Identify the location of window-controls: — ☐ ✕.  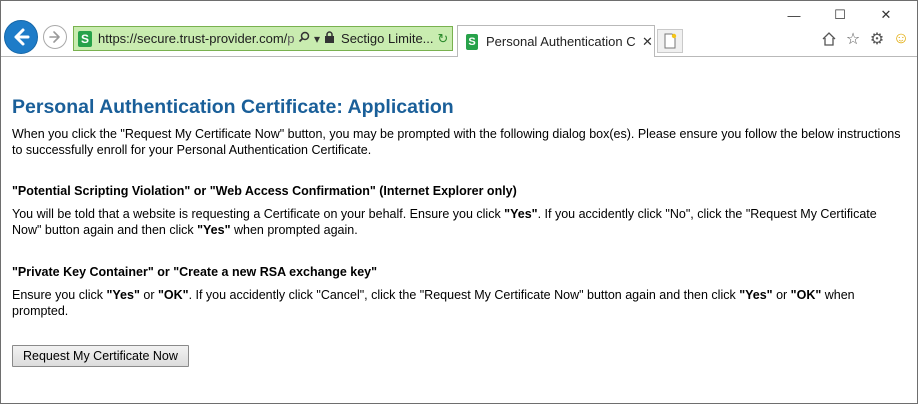
(840, 15).